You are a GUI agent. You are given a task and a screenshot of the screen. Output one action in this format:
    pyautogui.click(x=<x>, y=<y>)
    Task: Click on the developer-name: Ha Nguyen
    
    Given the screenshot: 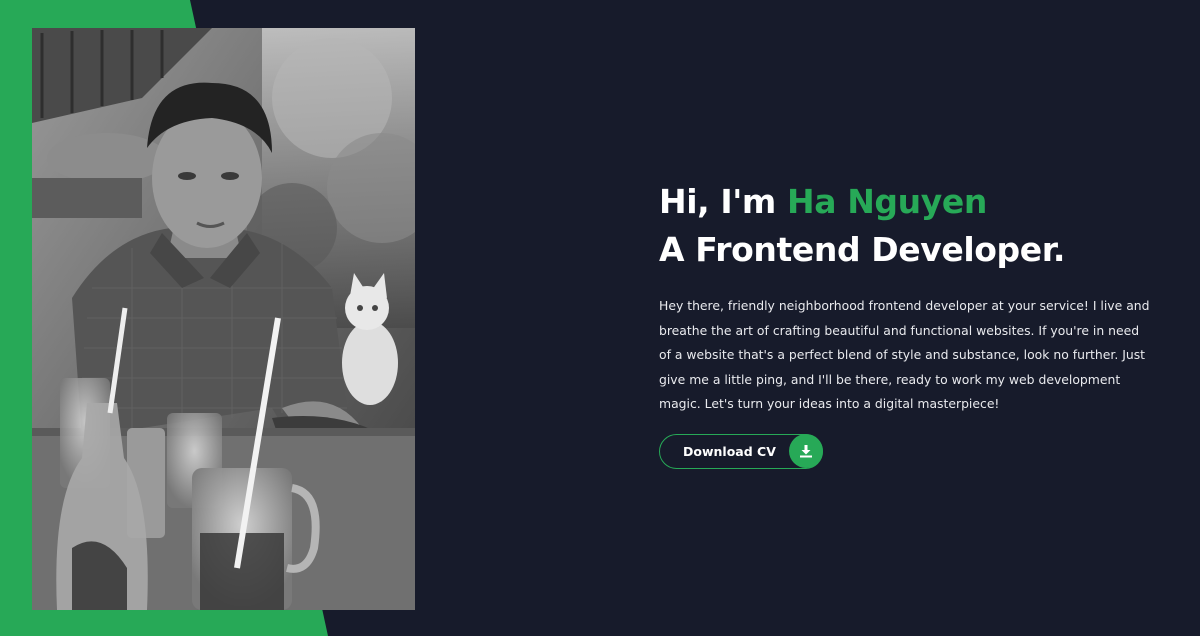 What is the action you would take?
    pyautogui.click(x=887, y=201)
    